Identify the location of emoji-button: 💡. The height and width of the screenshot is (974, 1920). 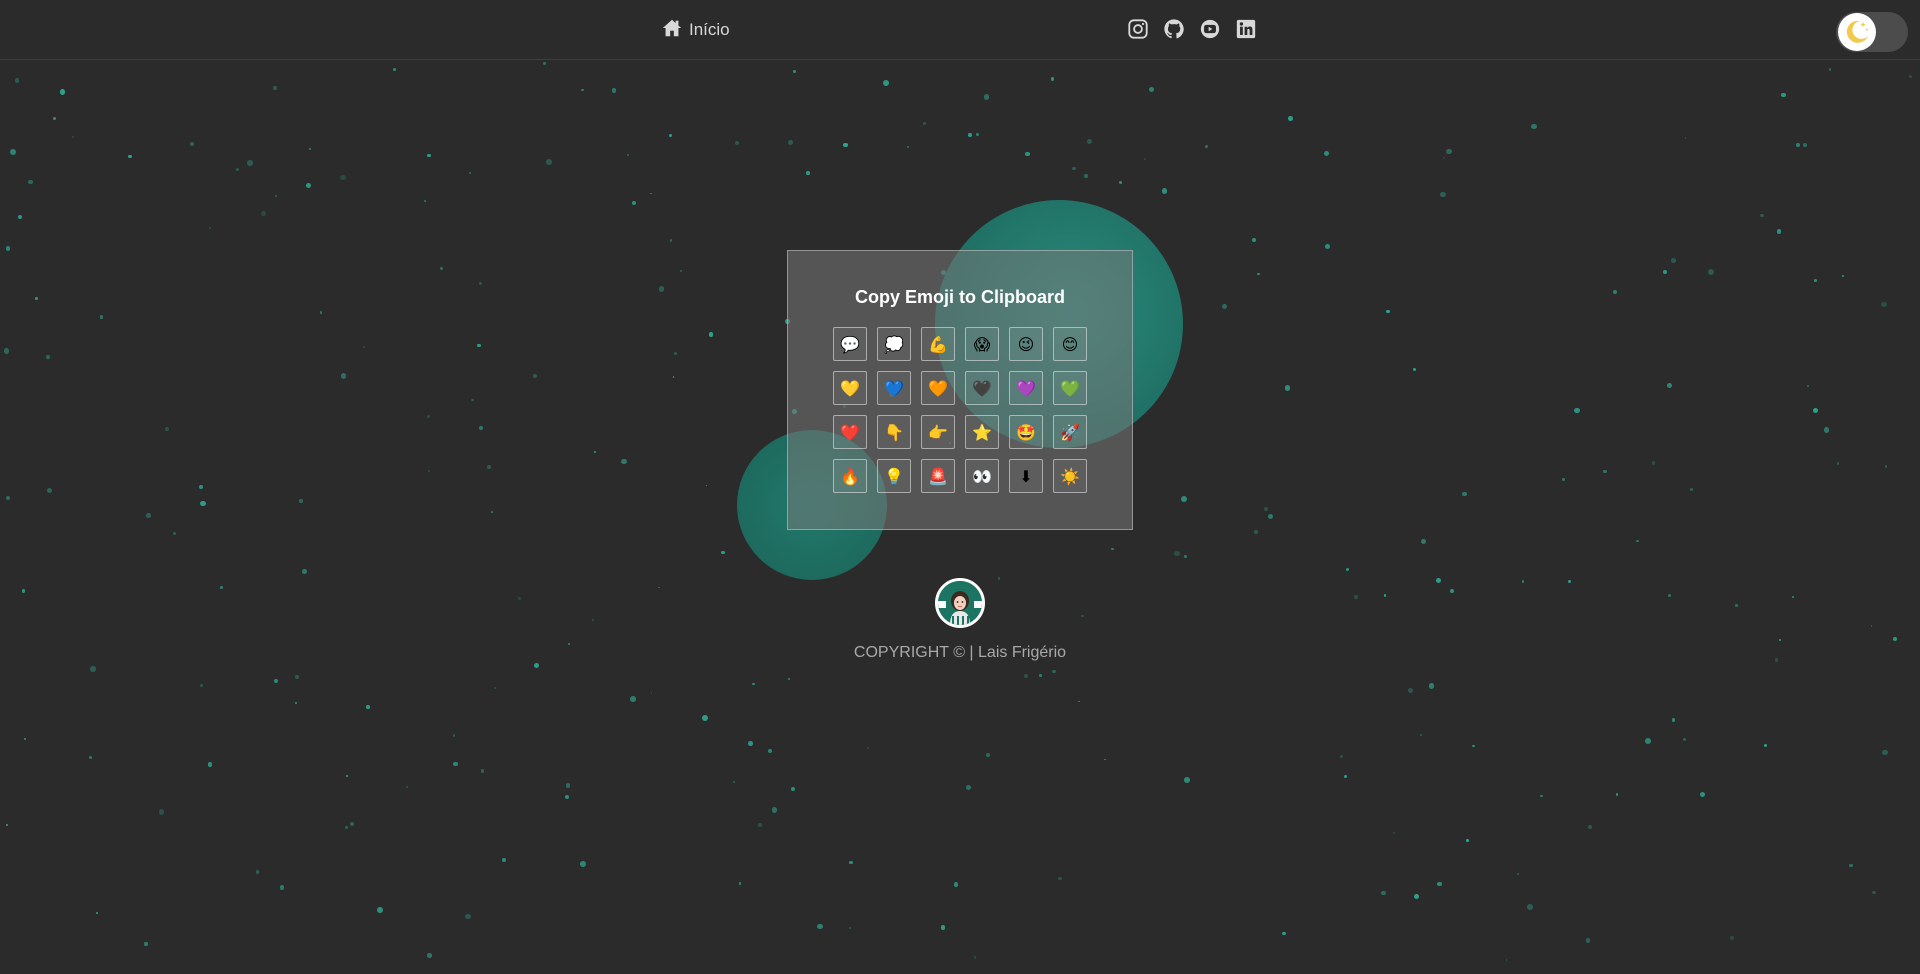
(894, 476).